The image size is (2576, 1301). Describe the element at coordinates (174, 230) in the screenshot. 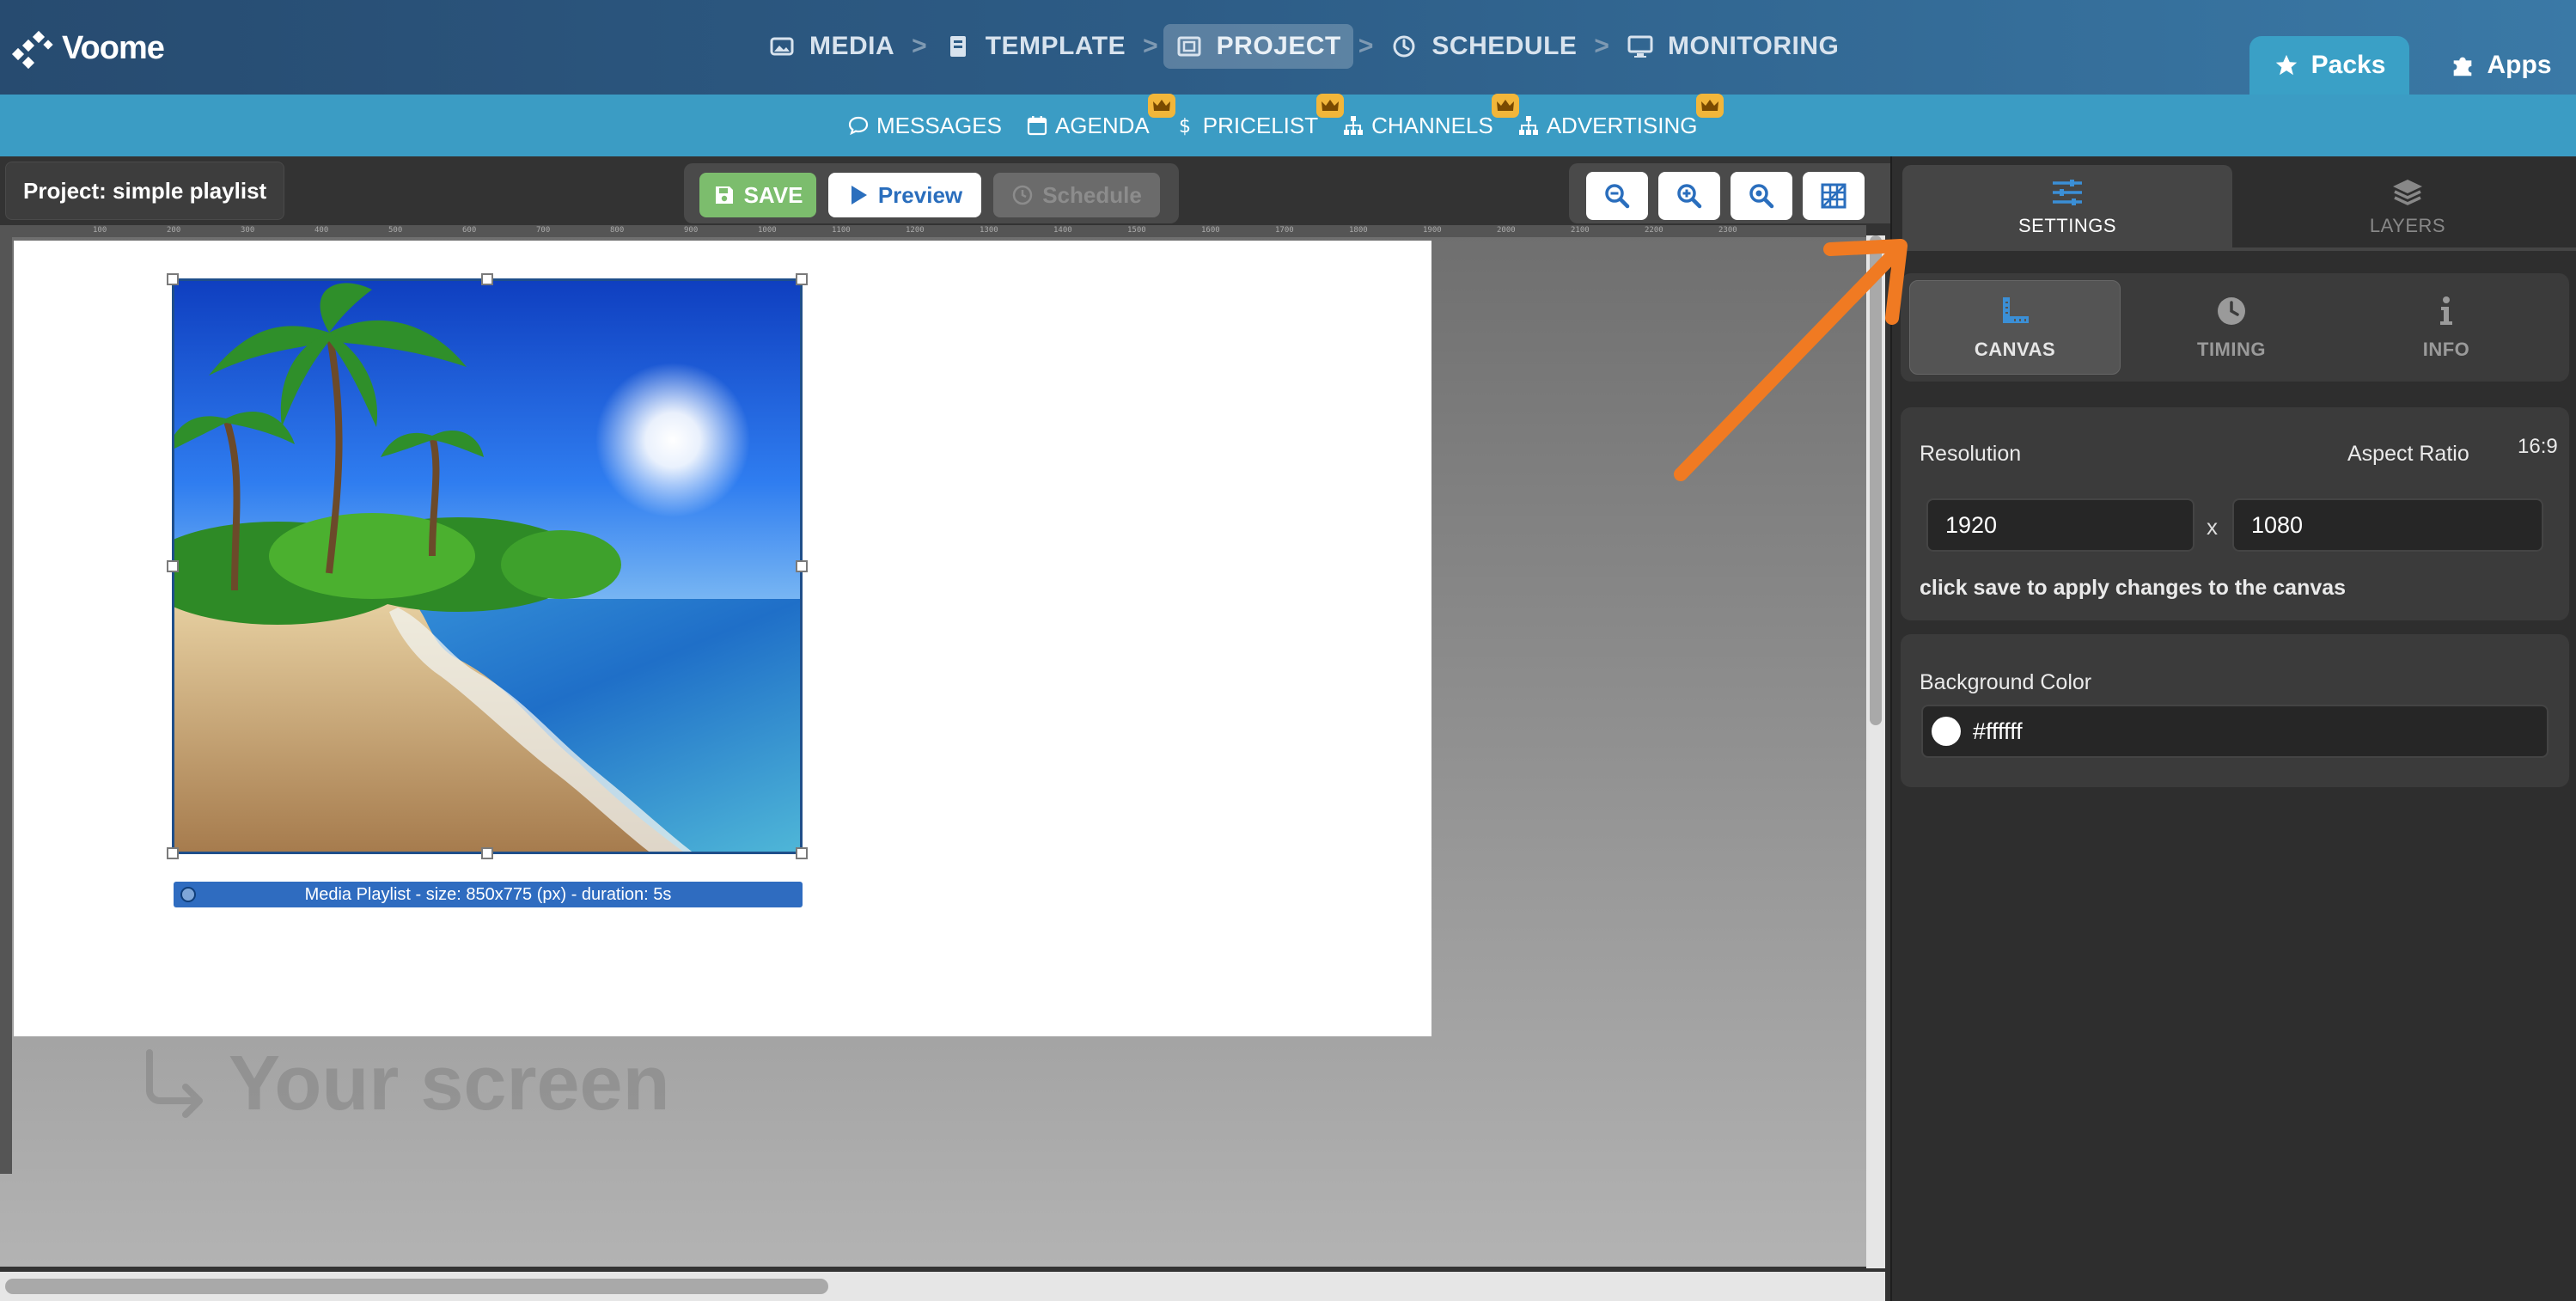

I see `ruler-tick-label: 200` at that location.